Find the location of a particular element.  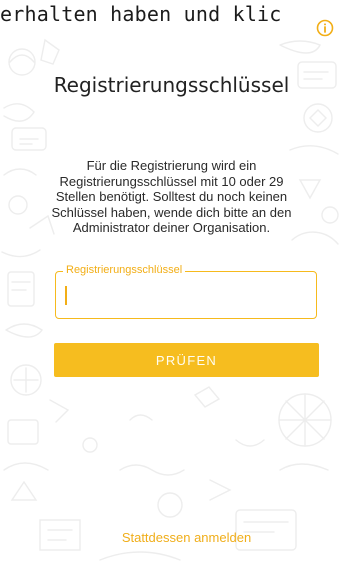

alt-login-link: Stattdessen anmelden is located at coordinates (171, 537).